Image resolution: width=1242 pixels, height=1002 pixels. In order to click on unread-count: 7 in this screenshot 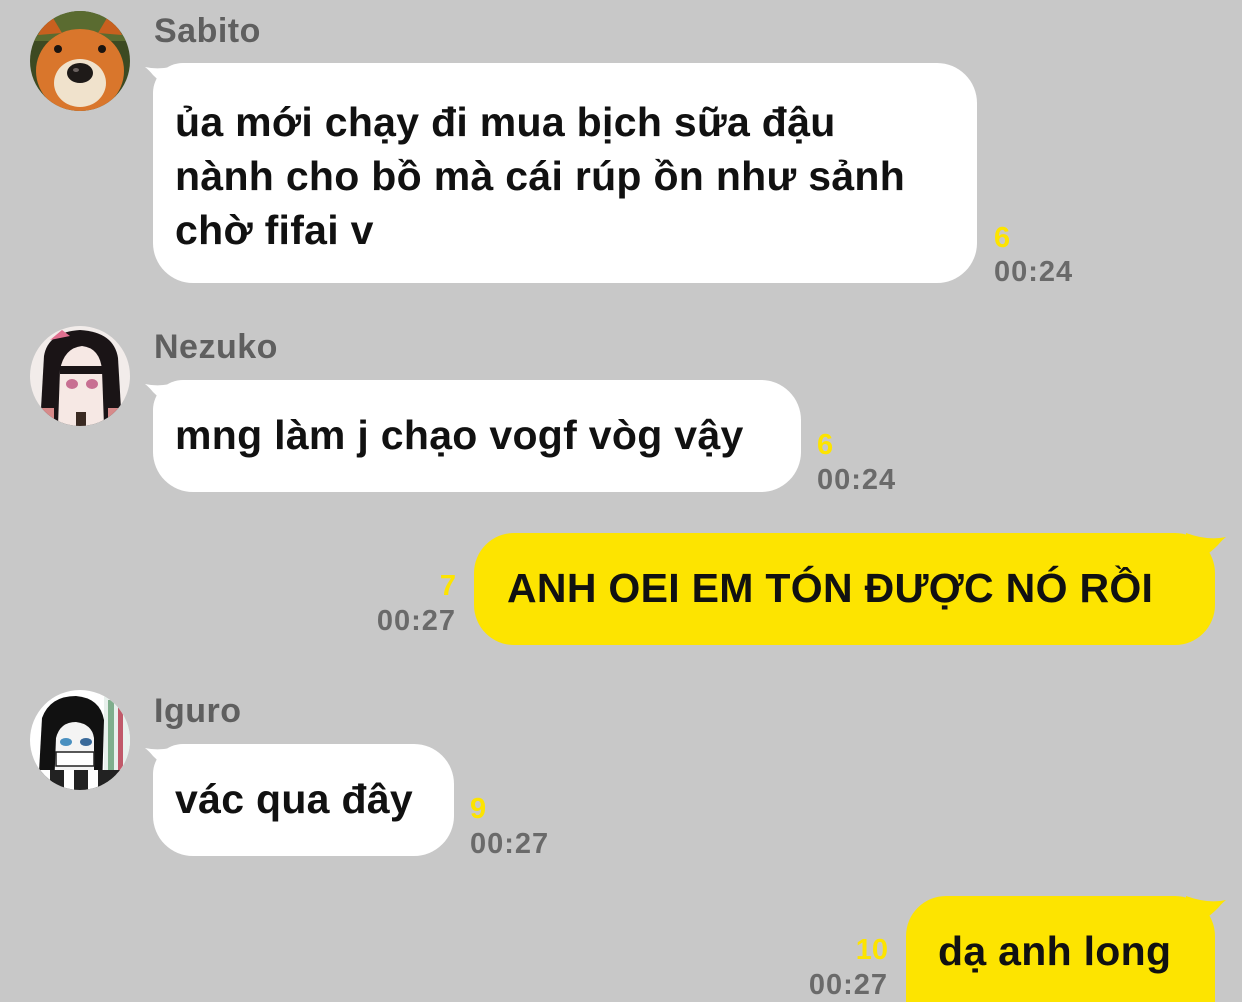, I will do `click(447, 586)`.